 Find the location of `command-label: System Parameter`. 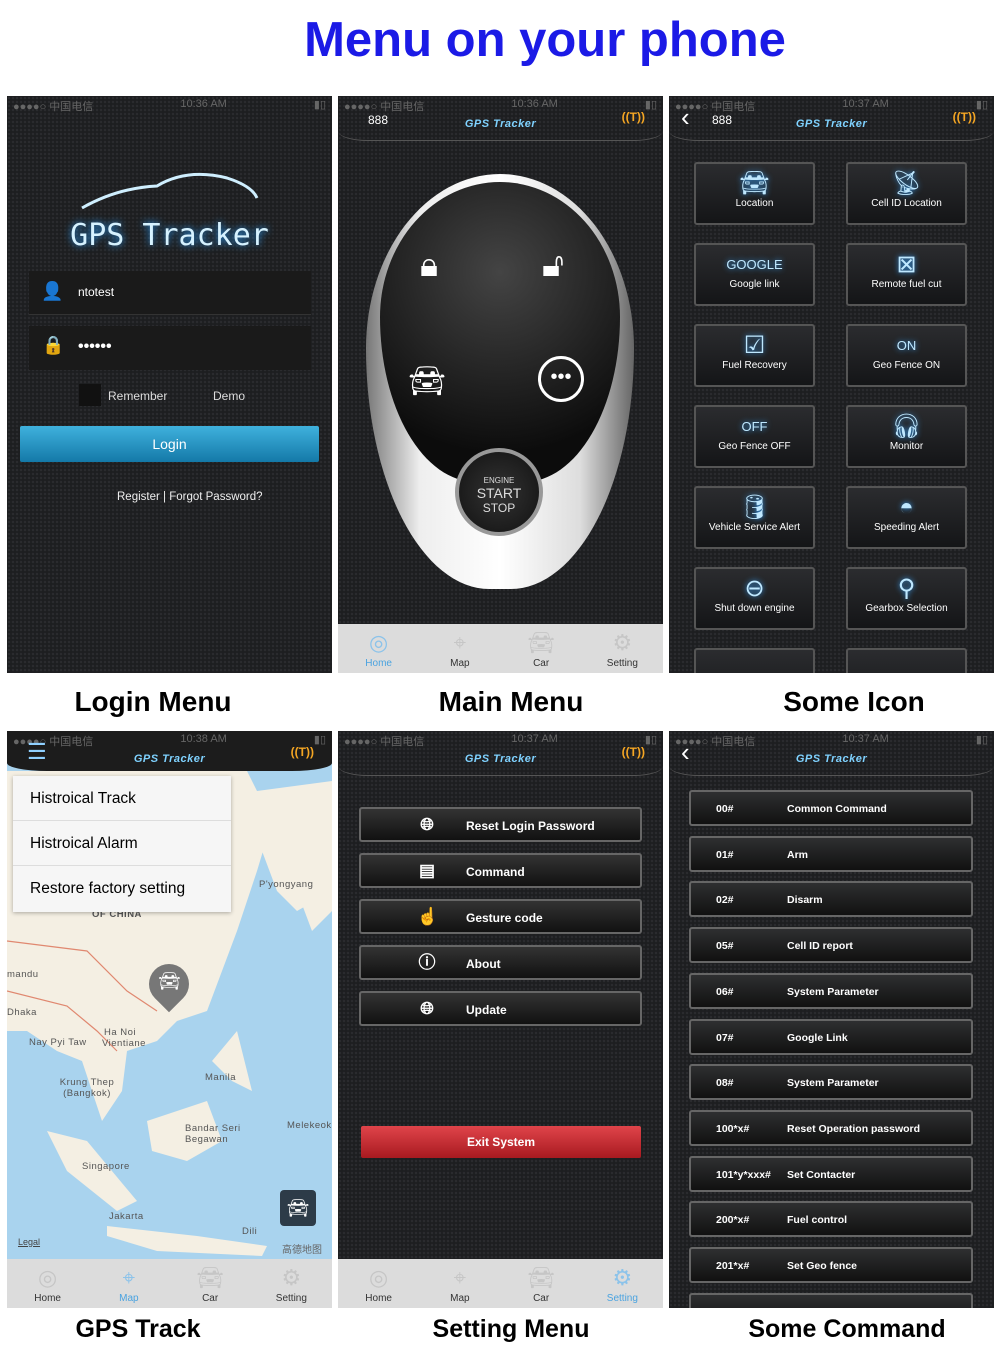

command-label: System Parameter is located at coordinates (833, 1083).